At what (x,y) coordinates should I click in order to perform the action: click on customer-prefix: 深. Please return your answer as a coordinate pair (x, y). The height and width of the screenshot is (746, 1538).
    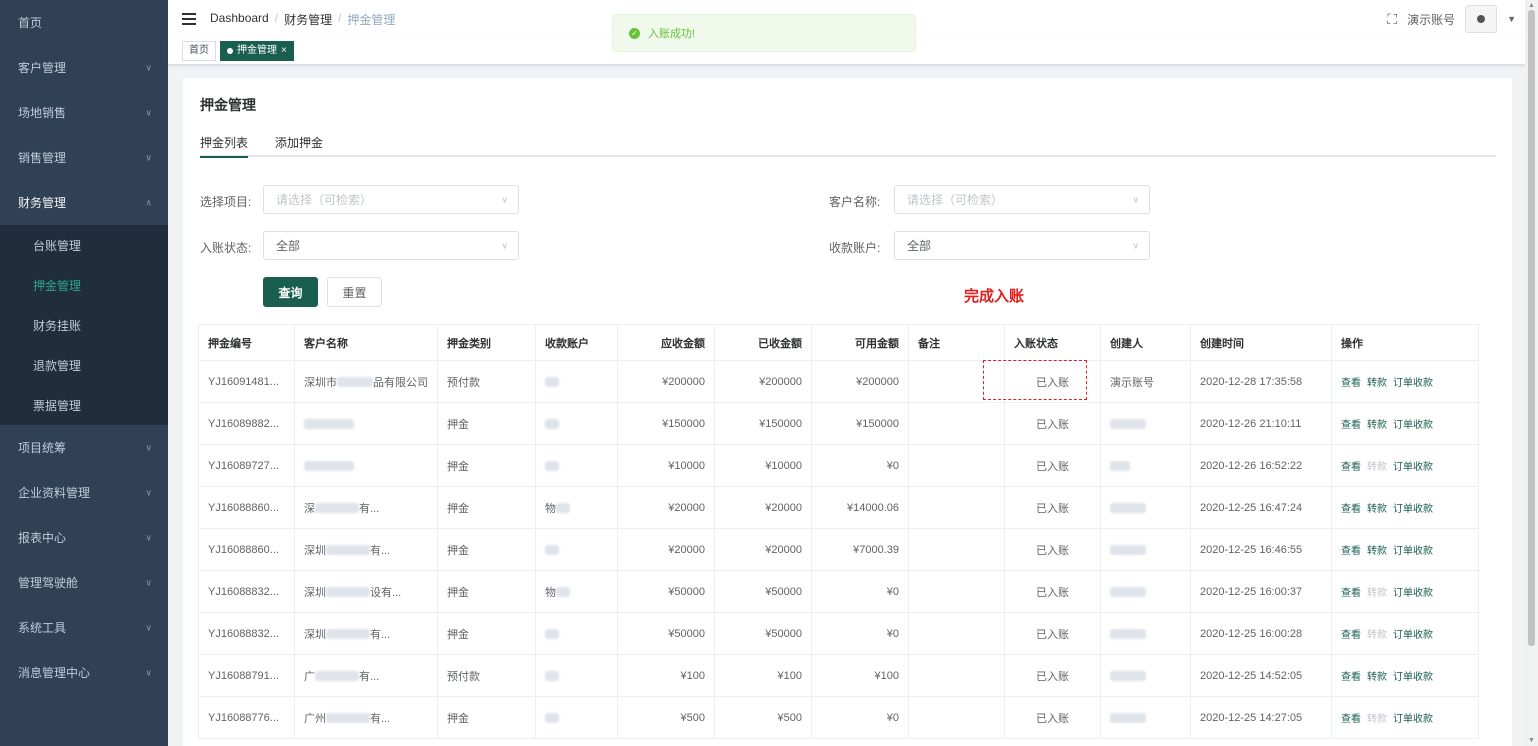
    Looking at the image, I should click on (309, 508).